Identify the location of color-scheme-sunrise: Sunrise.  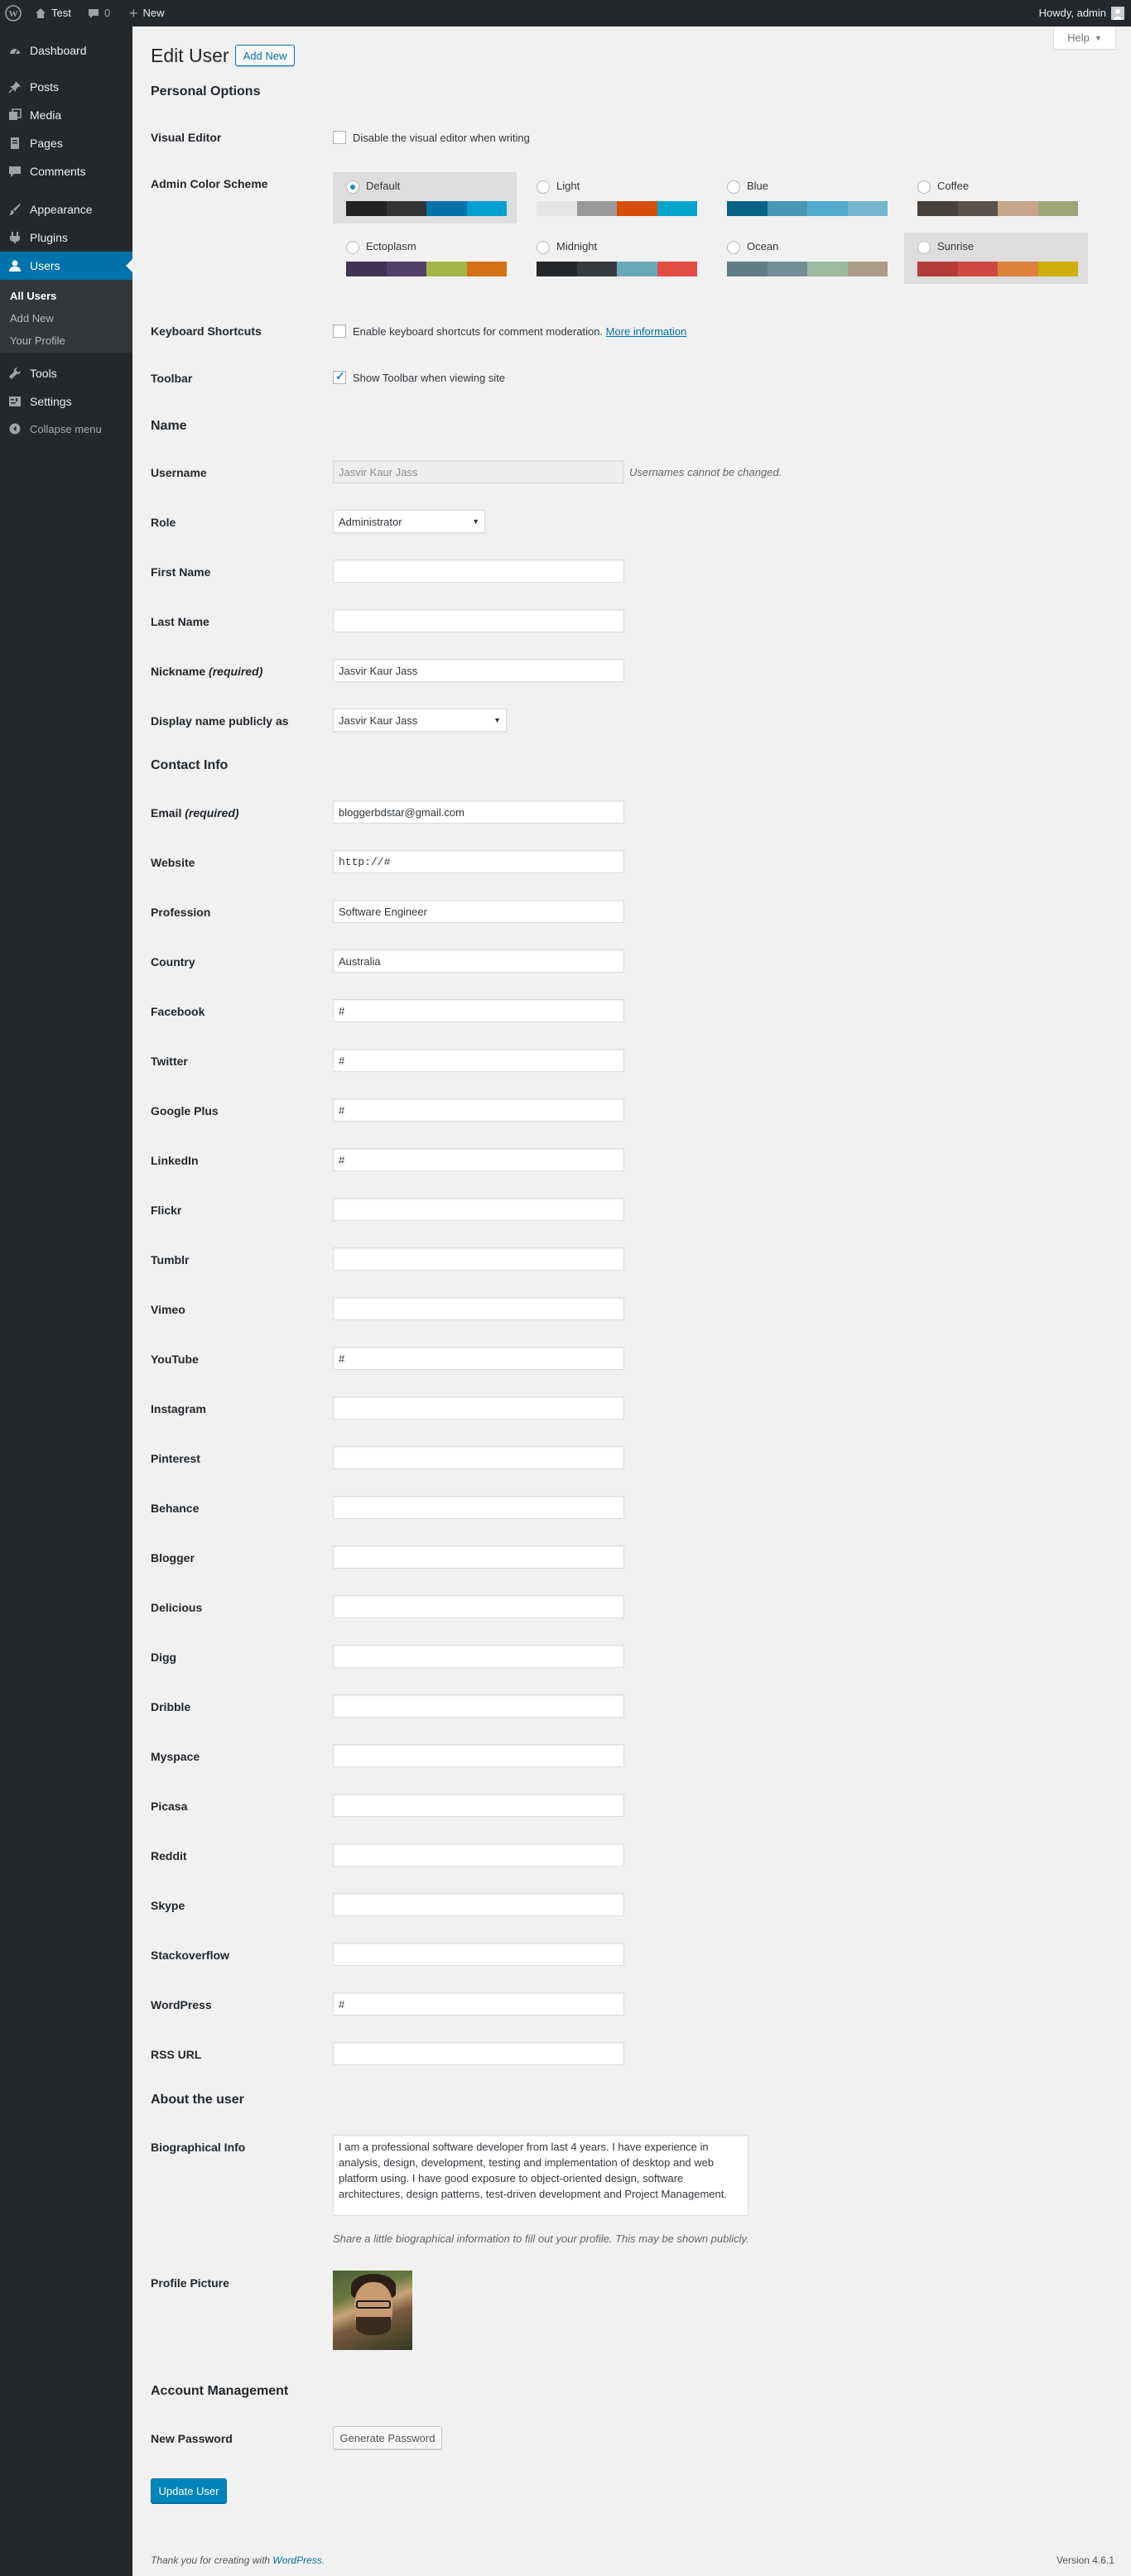
(996, 258).